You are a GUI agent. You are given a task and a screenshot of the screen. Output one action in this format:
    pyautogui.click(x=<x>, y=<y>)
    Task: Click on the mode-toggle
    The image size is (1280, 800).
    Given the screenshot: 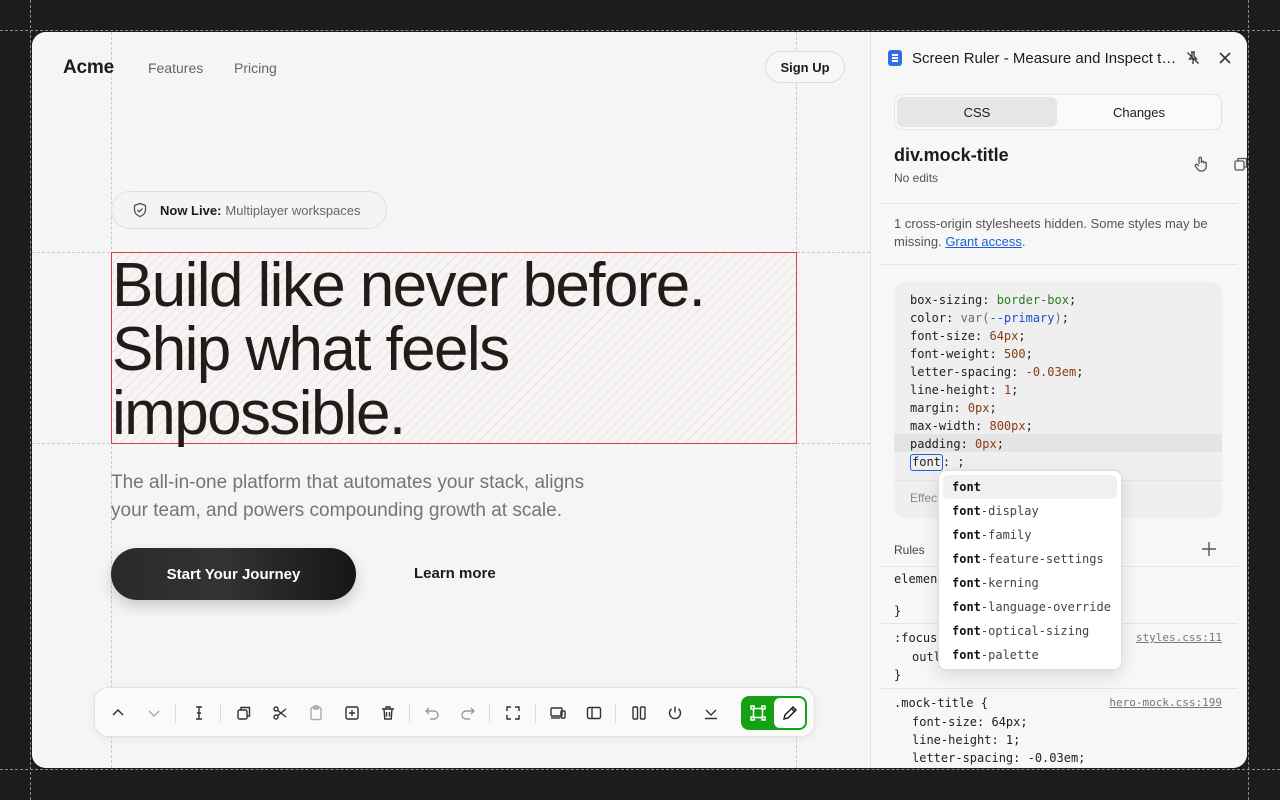 What is the action you would take?
    pyautogui.click(x=774, y=713)
    